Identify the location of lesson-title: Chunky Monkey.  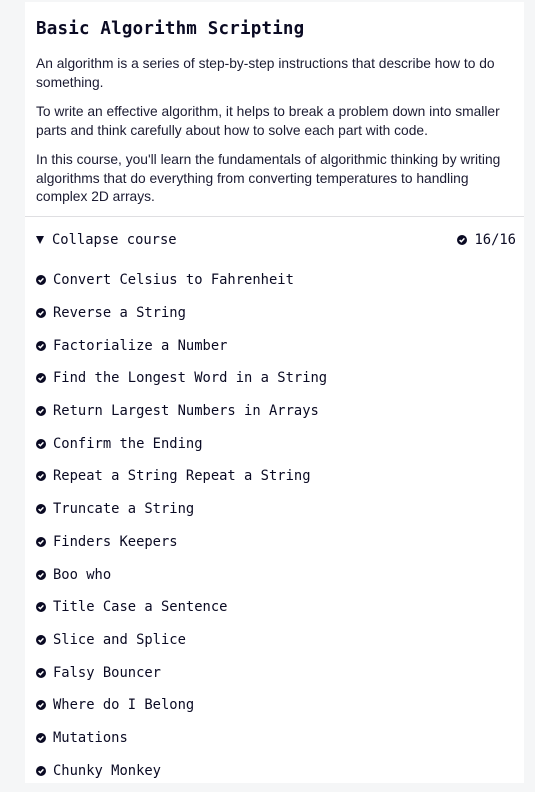
(107, 771).